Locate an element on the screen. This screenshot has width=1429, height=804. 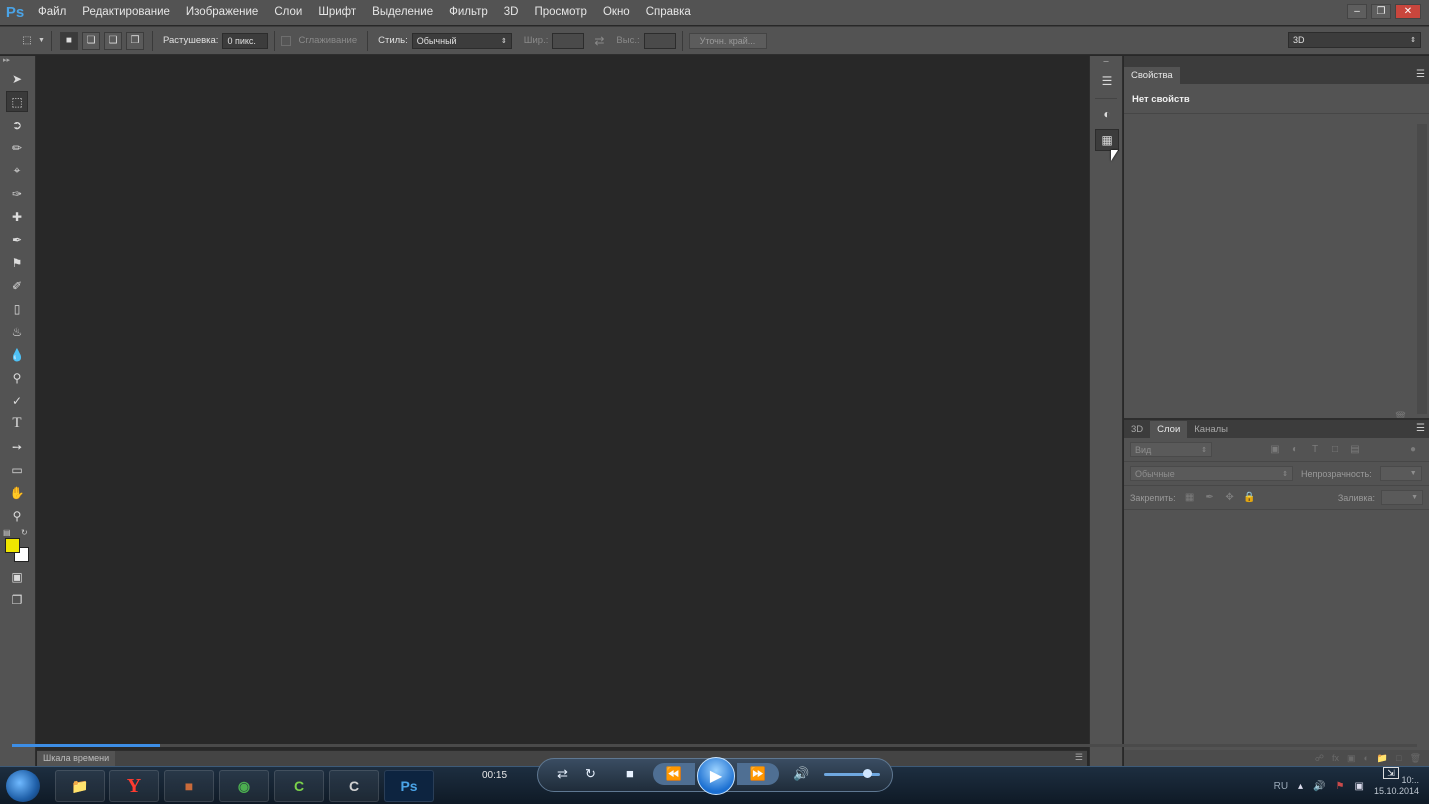
tab-3d: 3D is located at coordinates (1137, 429).